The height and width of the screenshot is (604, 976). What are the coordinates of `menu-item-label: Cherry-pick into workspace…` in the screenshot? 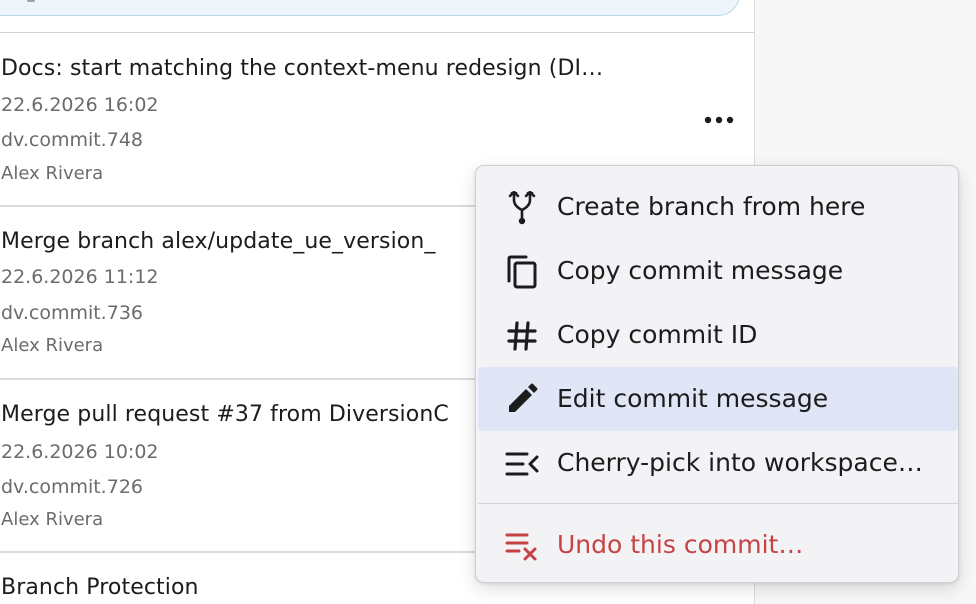 It's located at (740, 462).